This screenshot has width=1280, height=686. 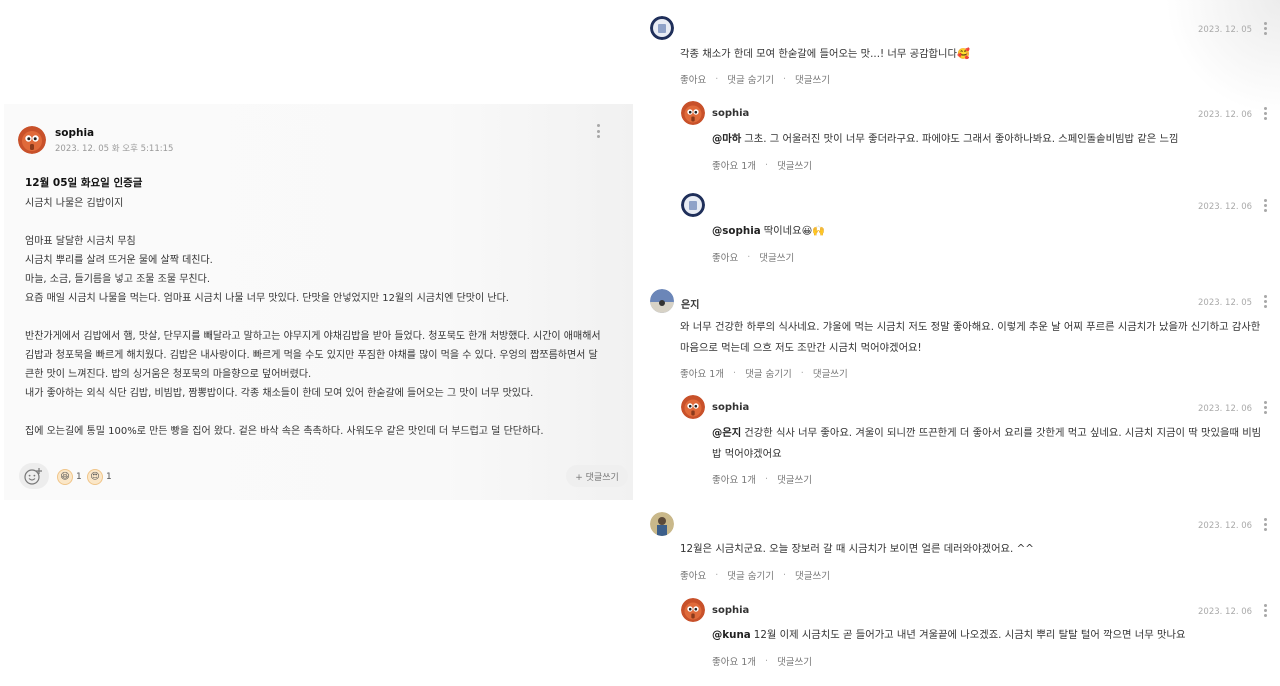 I want to click on mention: @은지, so click(x=726, y=433).